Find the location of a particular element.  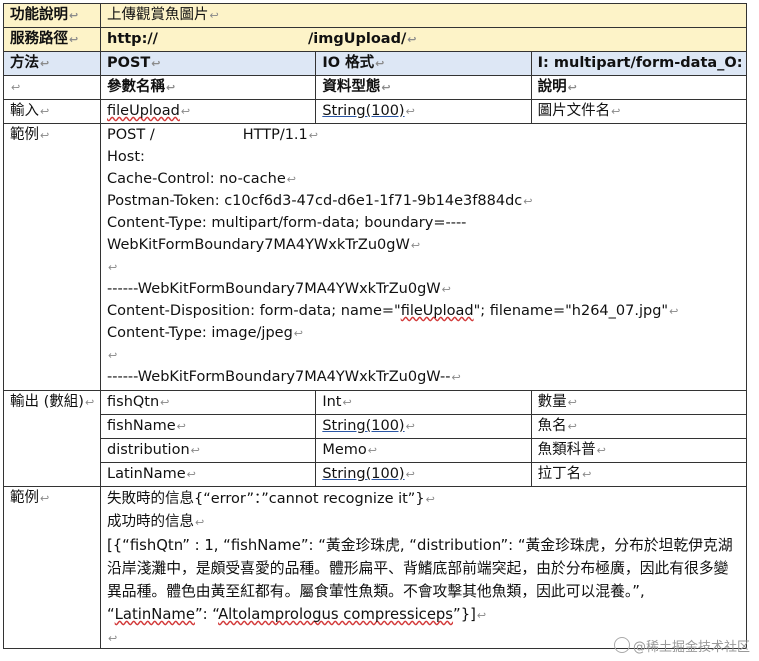

example2-label-cell: 範例↩ is located at coordinates (52, 567).